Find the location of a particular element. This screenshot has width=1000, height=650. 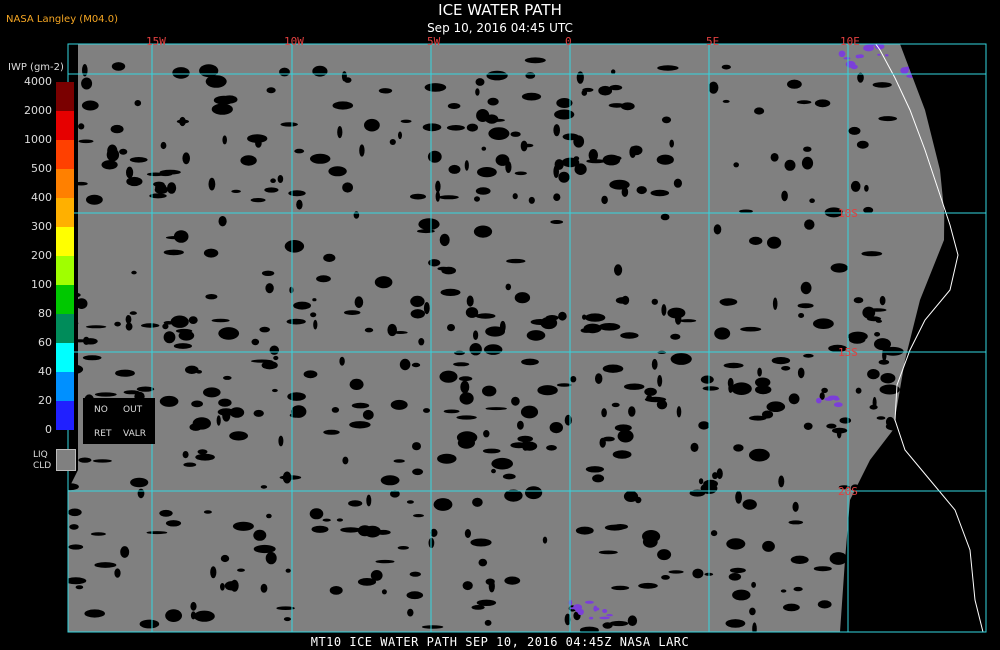

no-label: NO is located at coordinates (101, 410).